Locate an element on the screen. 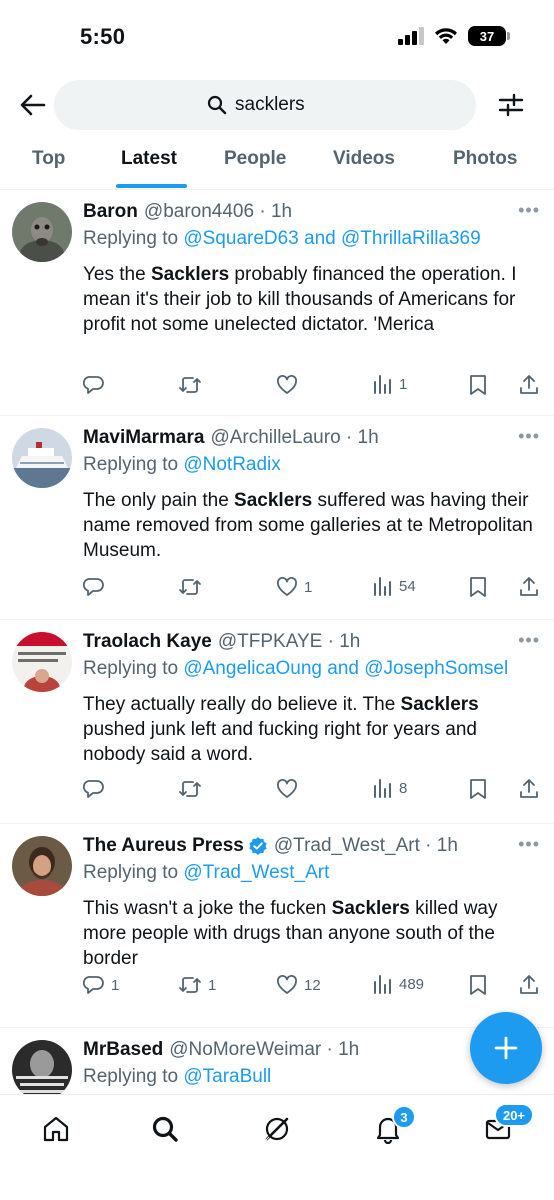  search-box is located at coordinates (265, 105).